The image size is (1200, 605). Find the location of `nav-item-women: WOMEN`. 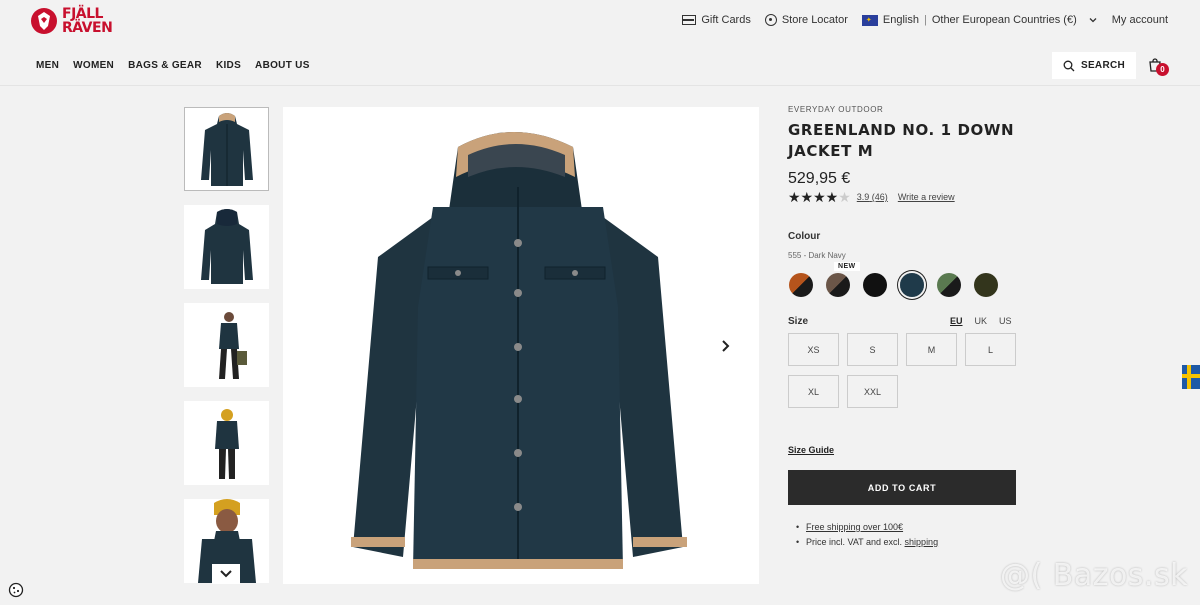

nav-item-women: WOMEN is located at coordinates (93, 65).